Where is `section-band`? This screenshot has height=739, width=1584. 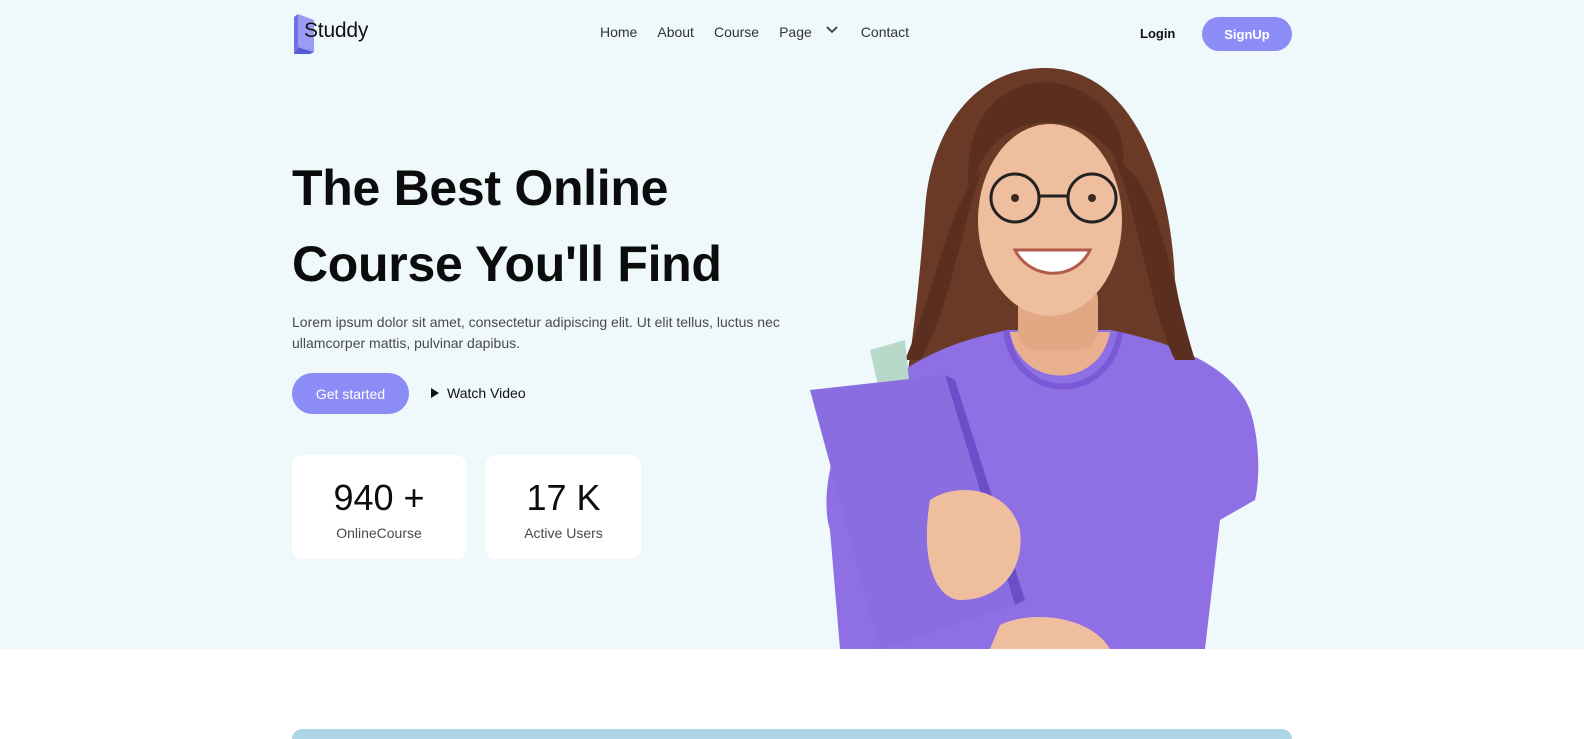 section-band is located at coordinates (792, 734).